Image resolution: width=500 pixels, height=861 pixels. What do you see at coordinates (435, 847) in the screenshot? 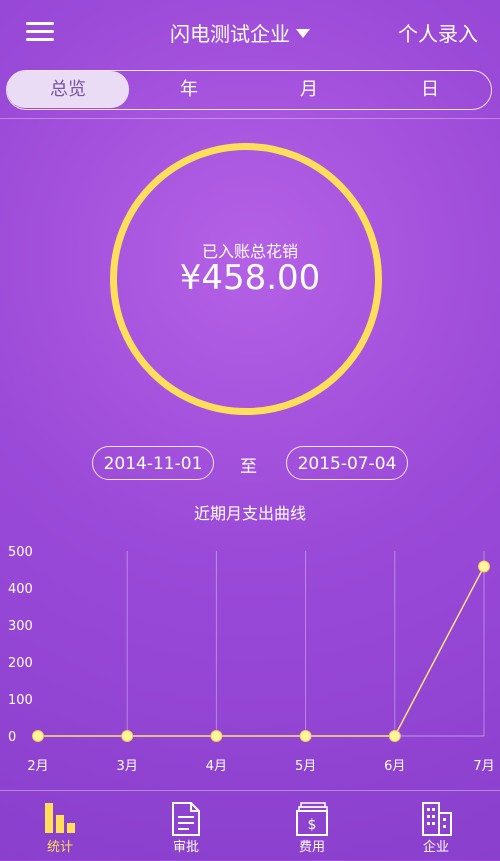
I see `nav-enterprise-label: 企业` at bounding box center [435, 847].